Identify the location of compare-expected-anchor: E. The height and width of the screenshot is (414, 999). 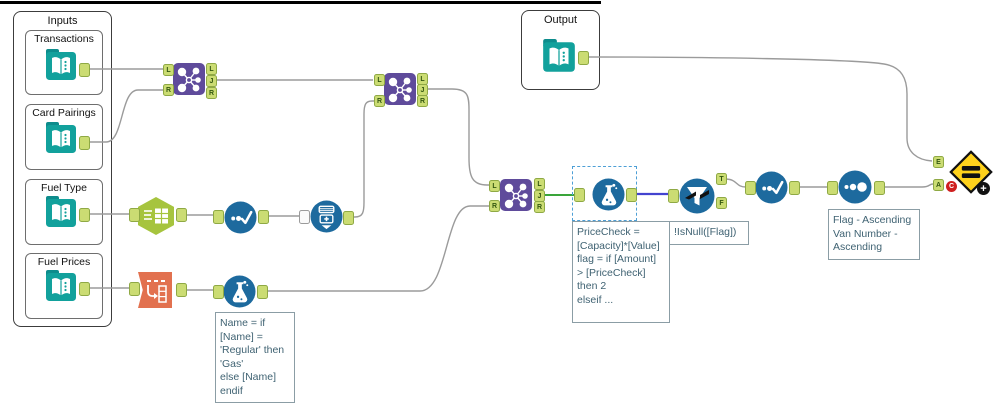
(938, 162).